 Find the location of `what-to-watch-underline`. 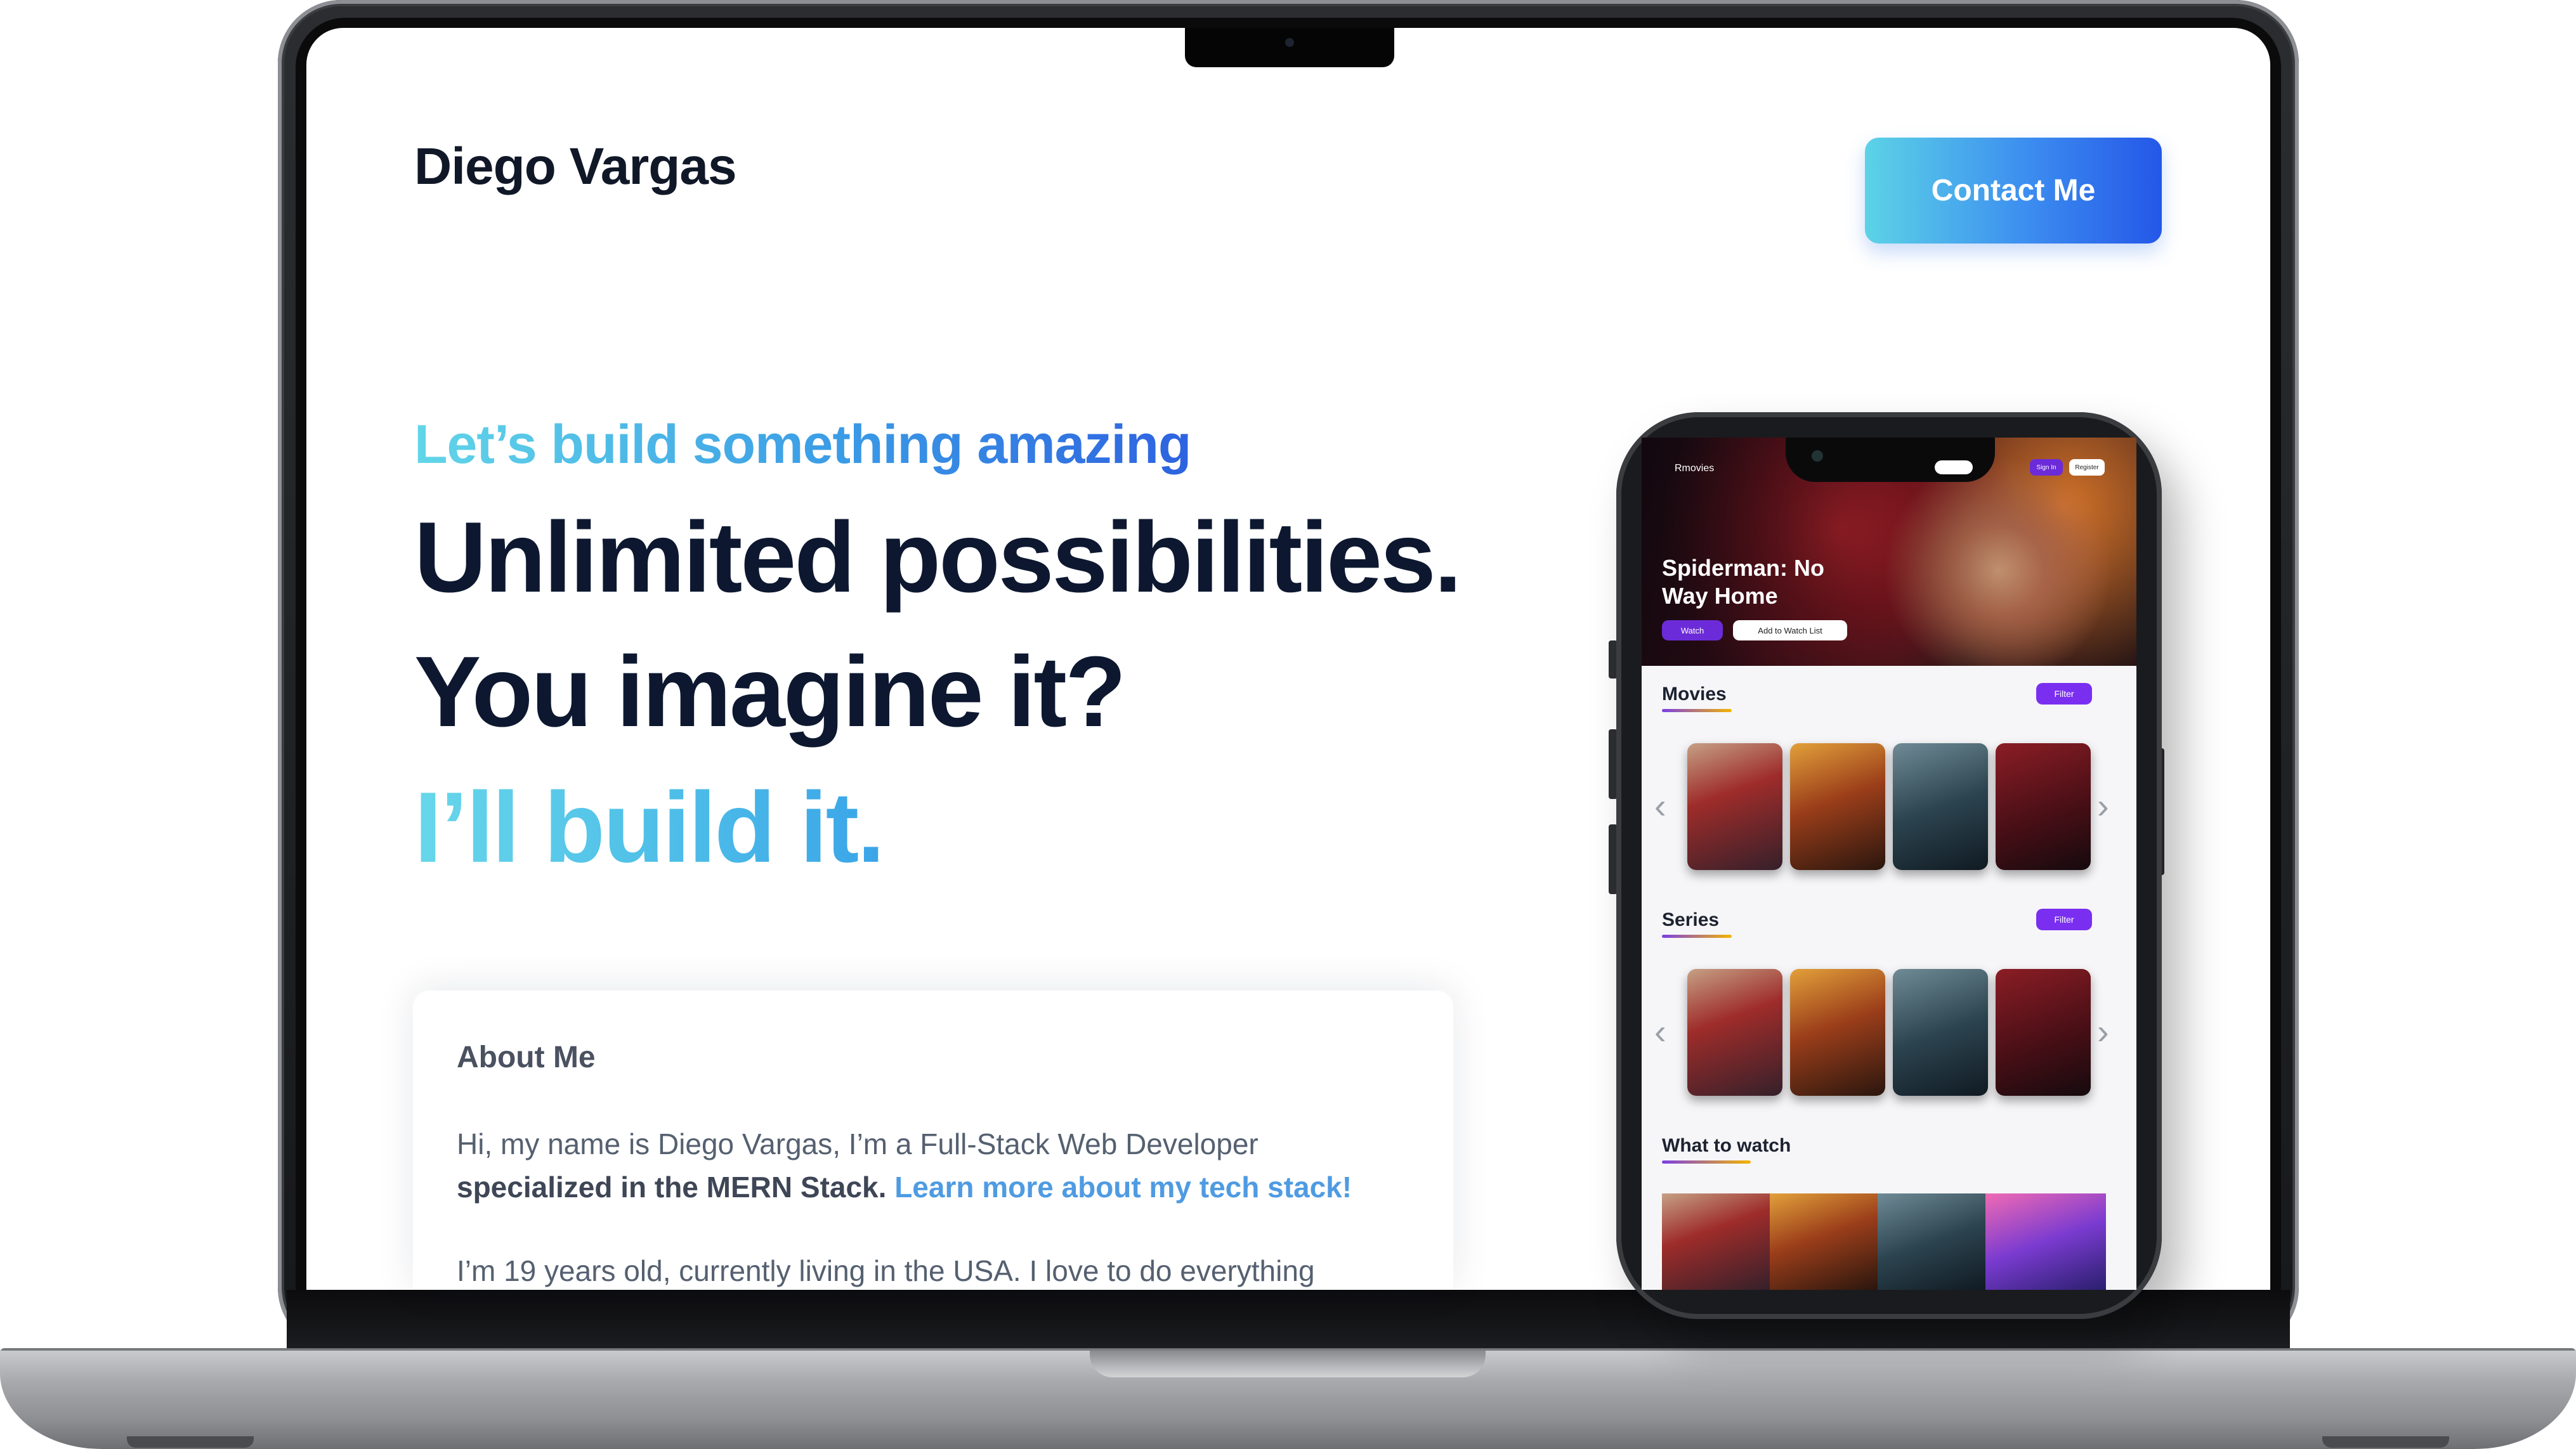

what-to-watch-underline is located at coordinates (1706, 1162).